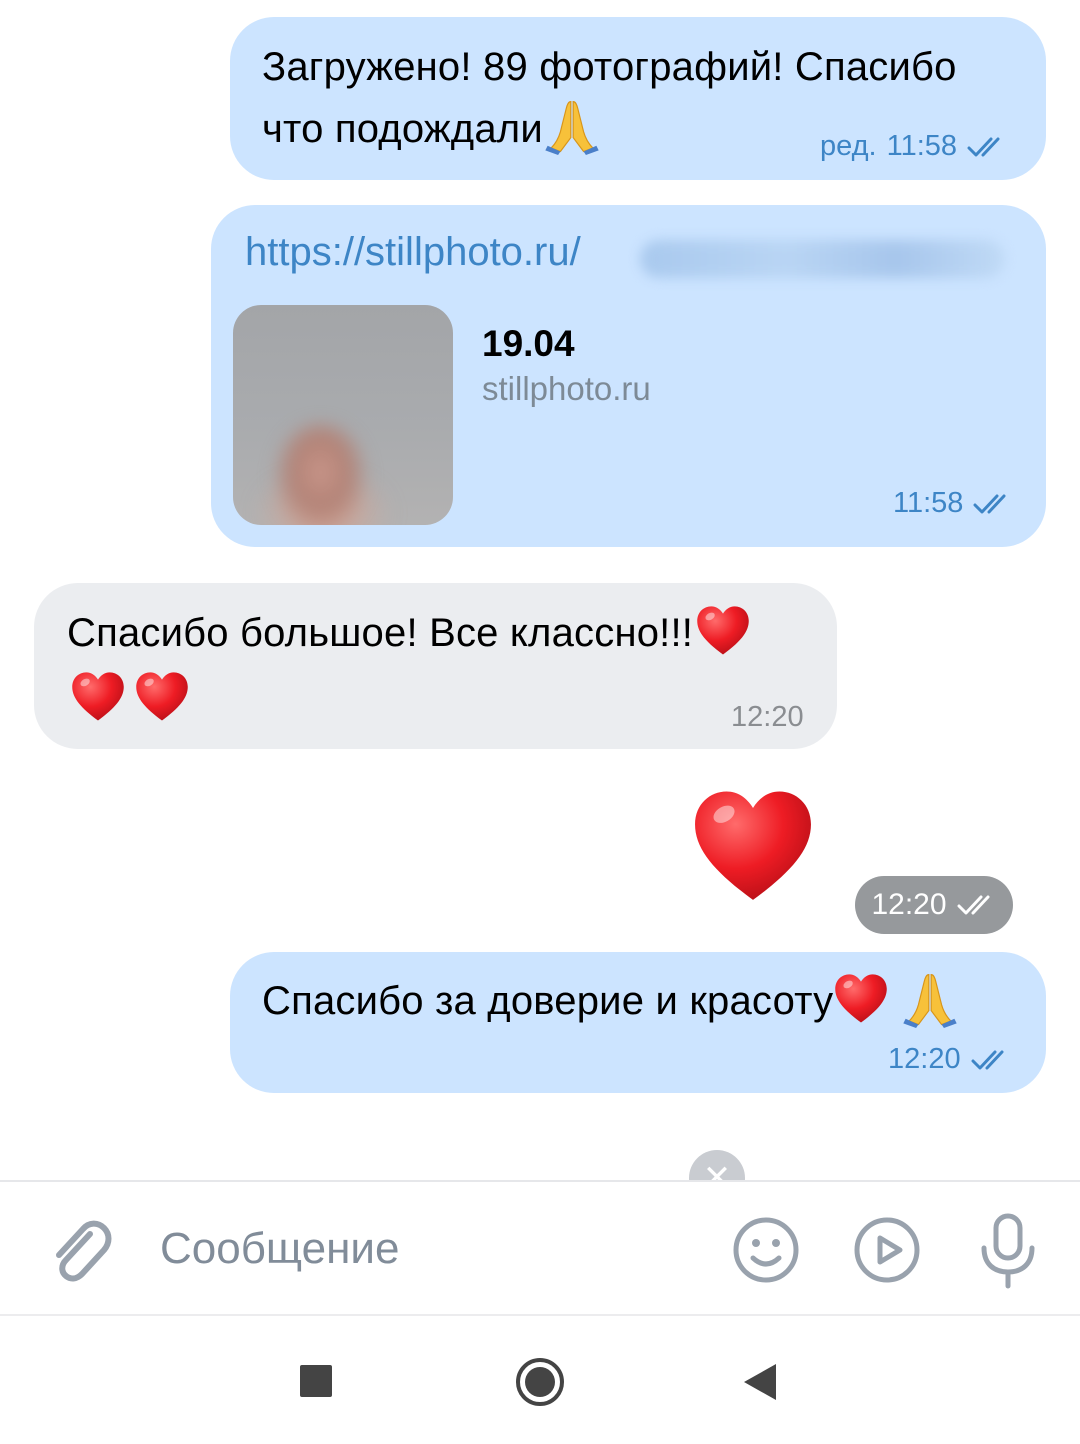 This screenshot has height=1444, width=1080. I want to click on link-preview-thumbnail, so click(343, 415).